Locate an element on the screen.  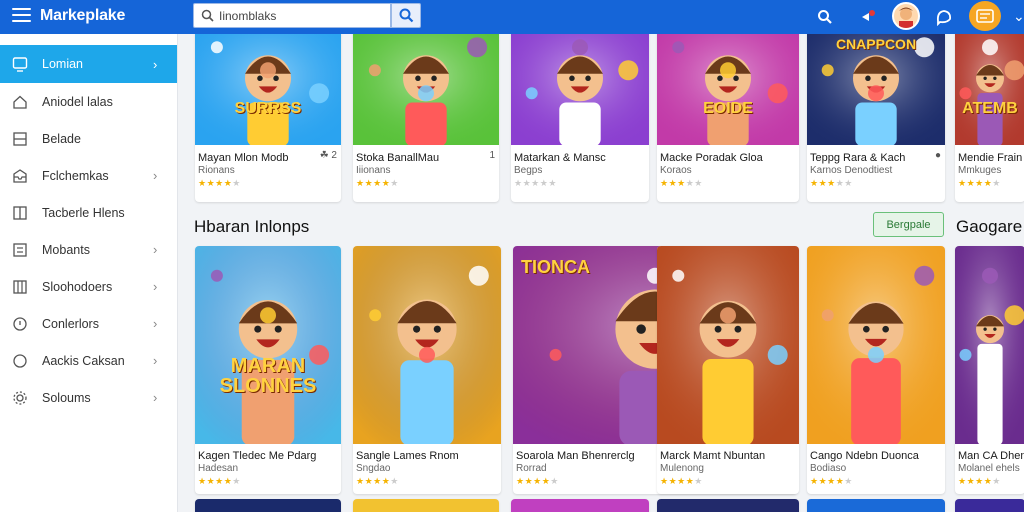
thumbnail-banner: SURRSS is located at coordinates (268, 108).